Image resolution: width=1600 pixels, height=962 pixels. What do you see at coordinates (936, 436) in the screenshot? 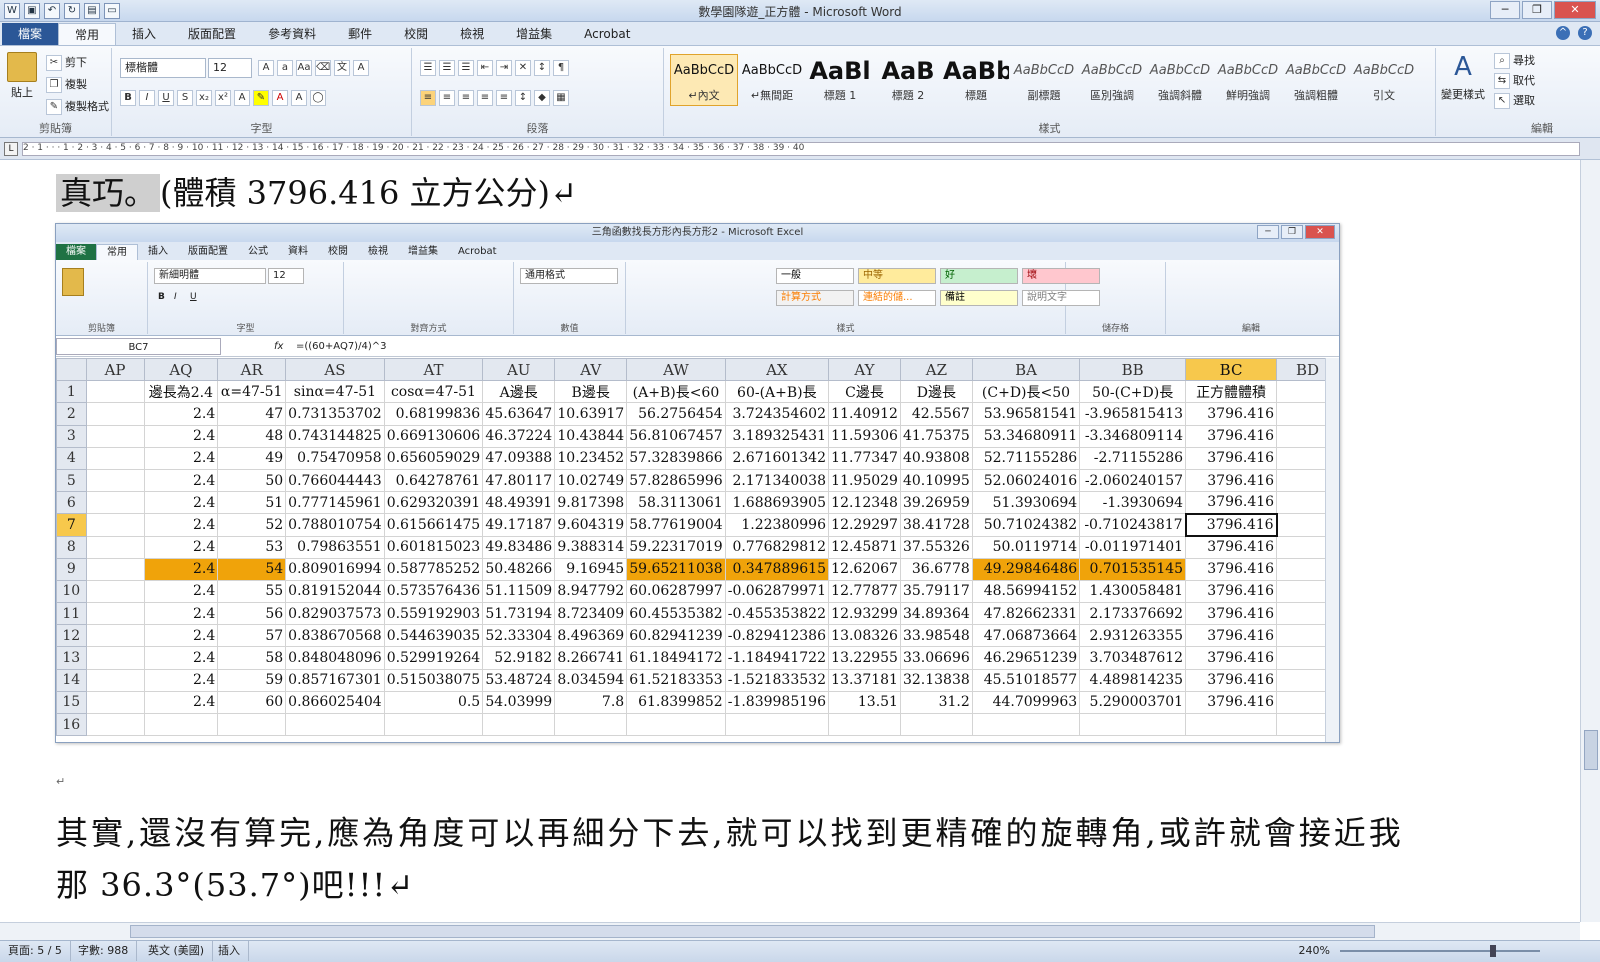
I see `table-cell: 41.75375` at bounding box center [936, 436].